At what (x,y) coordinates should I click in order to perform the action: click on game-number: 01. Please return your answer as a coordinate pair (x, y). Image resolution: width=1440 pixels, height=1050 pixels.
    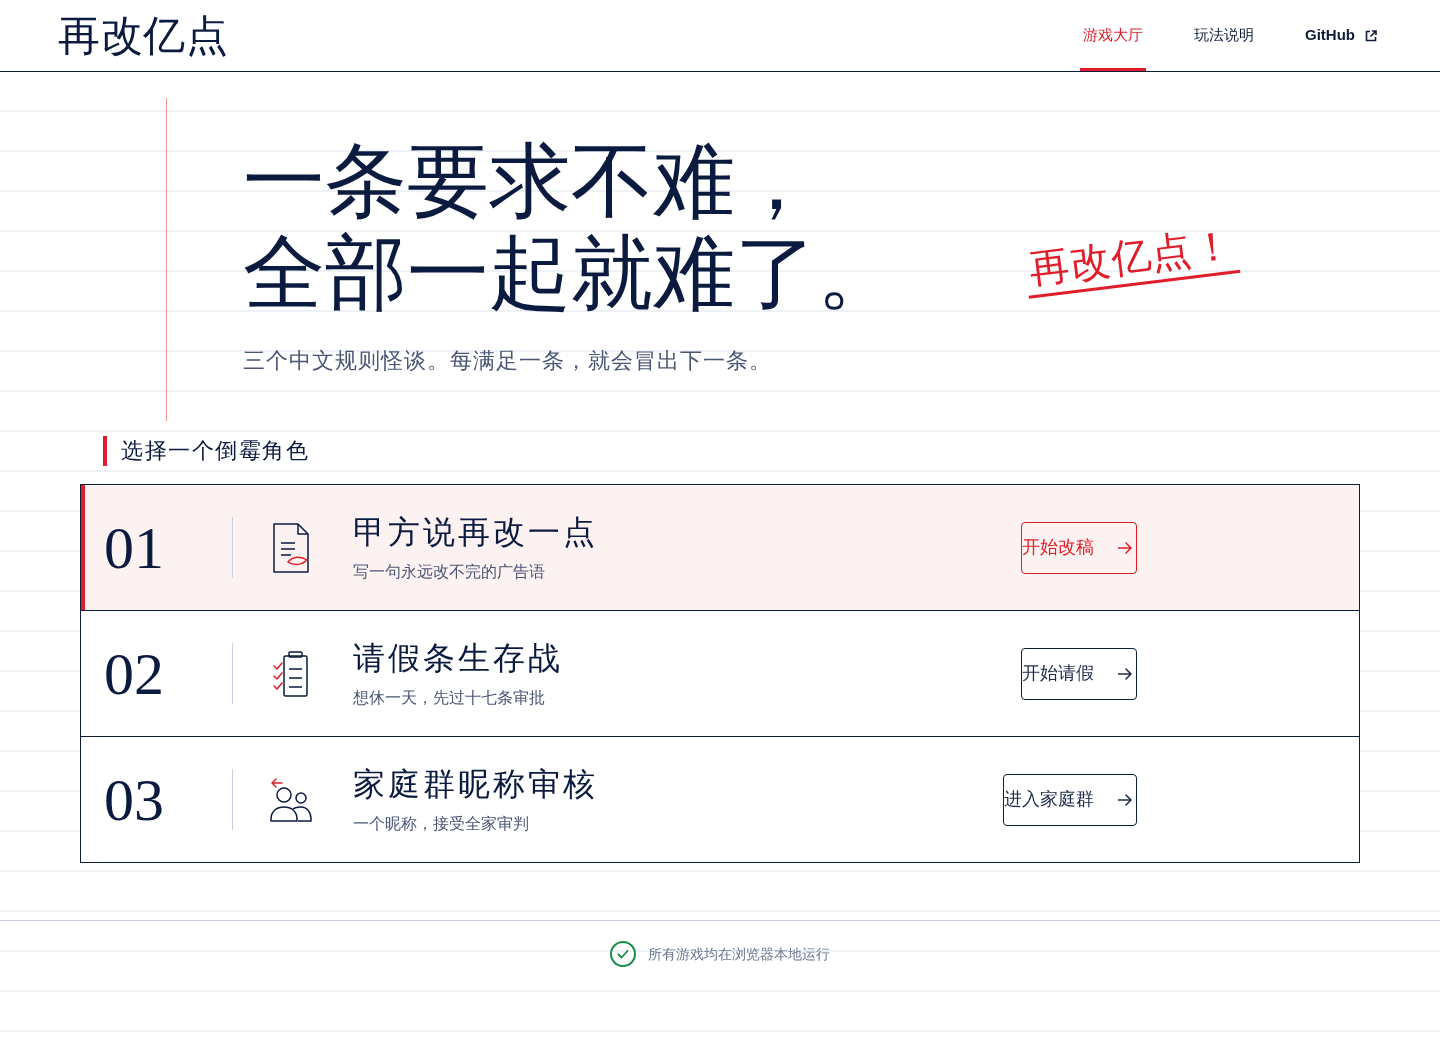
    Looking at the image, I should click on (134, 547).